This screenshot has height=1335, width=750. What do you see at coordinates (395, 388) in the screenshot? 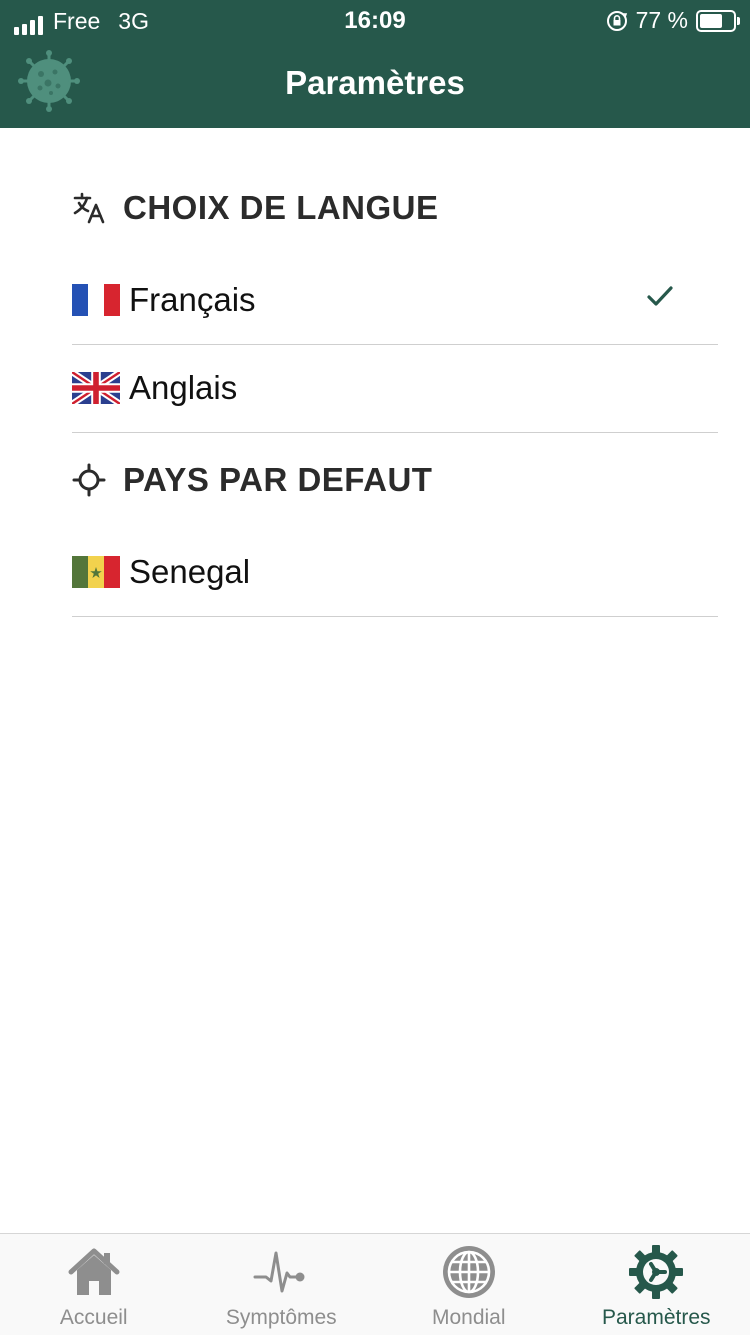
I see `language-option-anglais: Anglais` at bounding box center [395, 388].